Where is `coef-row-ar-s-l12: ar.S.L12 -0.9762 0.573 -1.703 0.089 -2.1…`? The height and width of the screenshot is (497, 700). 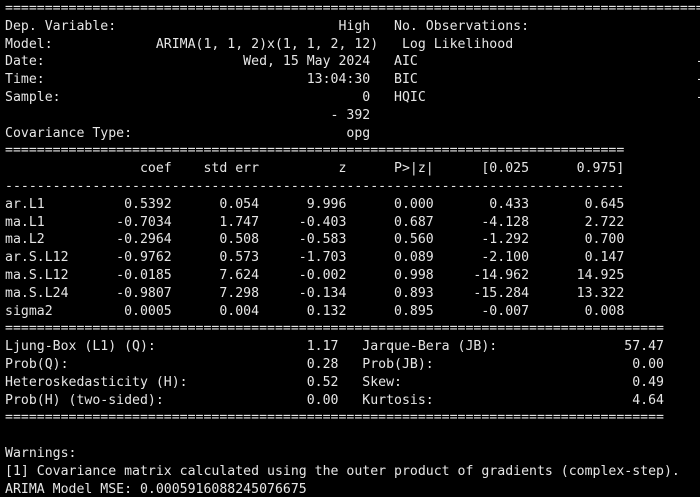
coef-row-ar-s-l12: ar.S.L12 -0.9762 0.573 -1.703 0.089 -2.1… is located at coordinates (315, 258).